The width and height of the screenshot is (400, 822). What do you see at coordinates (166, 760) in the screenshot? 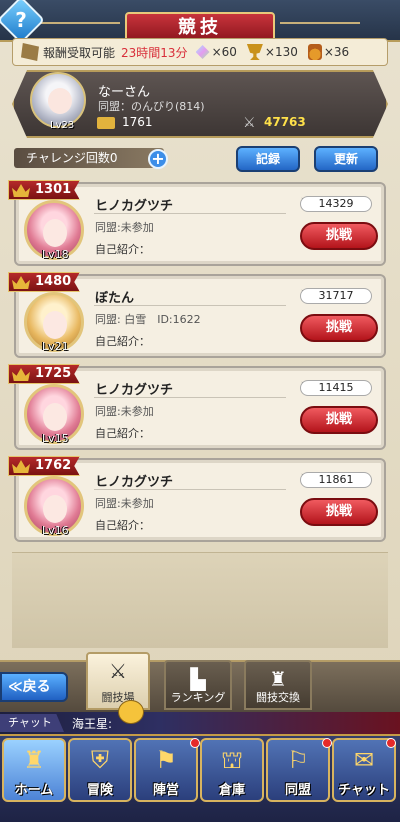
I see `flag-icon: ⚑` at bounding box center [166, 760].